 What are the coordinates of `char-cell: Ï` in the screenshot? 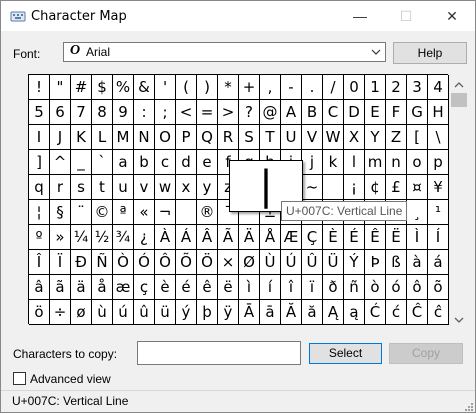 It's located at (60, 262).